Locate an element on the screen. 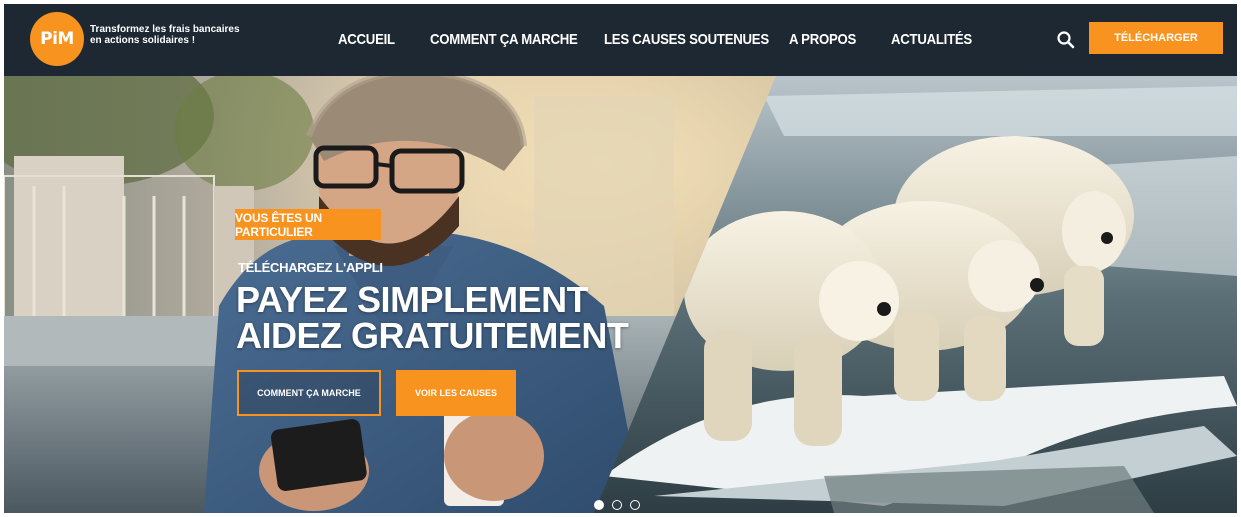  headline-line-2: AIDEZ GRATUITEMENT is located at coordinates (432, 335).